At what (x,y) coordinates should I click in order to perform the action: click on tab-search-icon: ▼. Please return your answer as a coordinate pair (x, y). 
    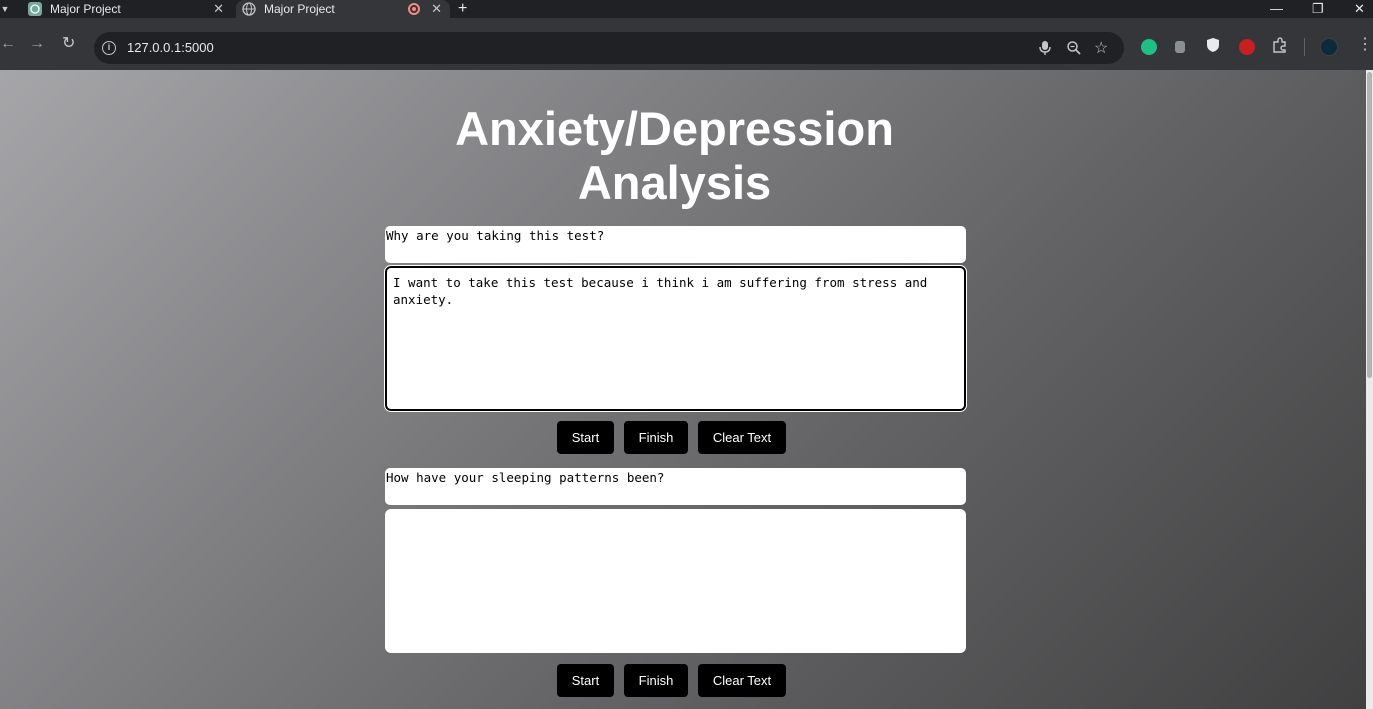
    Looking at the image, I should click on (5, 9).